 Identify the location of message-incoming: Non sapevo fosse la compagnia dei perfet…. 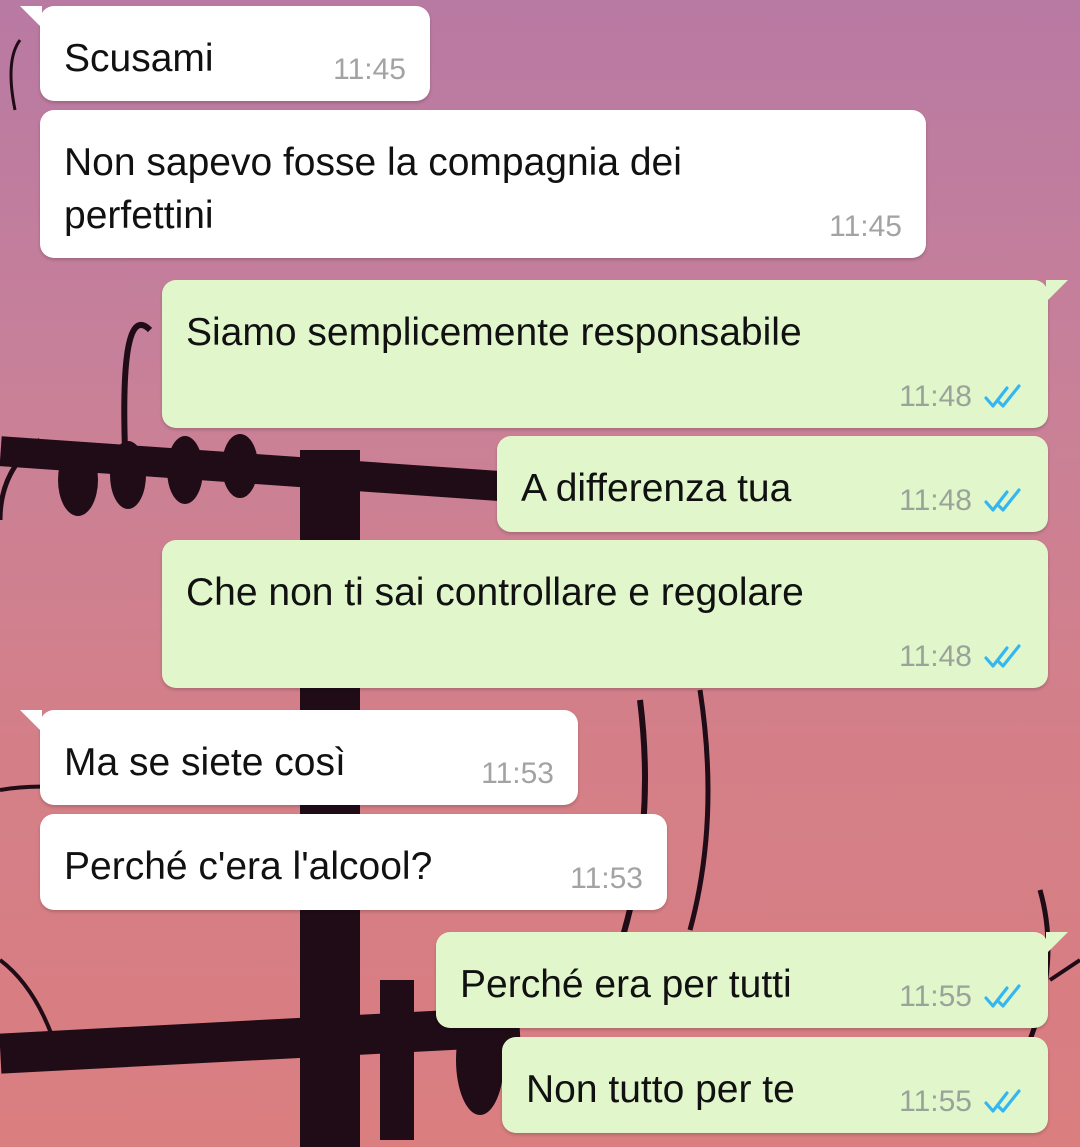
(483, 184).